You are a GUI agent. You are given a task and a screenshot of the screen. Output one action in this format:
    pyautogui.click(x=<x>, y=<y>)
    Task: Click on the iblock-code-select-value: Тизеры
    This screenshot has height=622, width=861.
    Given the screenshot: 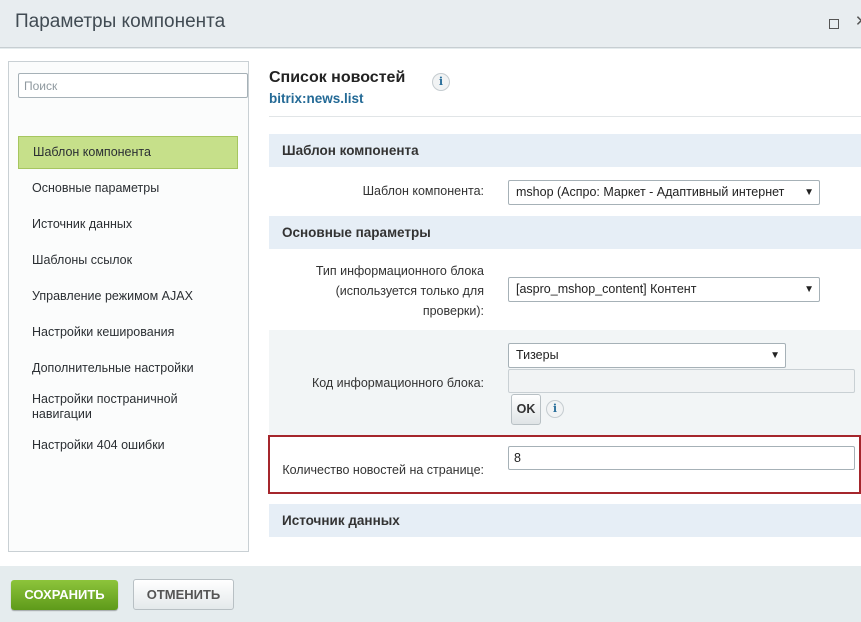 What is the action you would take?
    pyautogui.click(x=537, y=355)
    